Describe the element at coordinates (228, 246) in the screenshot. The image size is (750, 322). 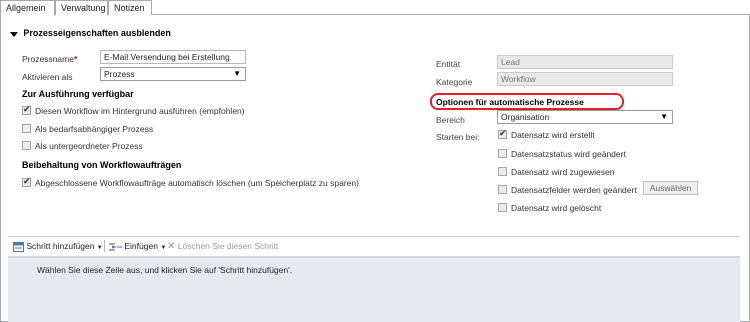
I see `schritt-loeschen-label: Löschen Sie diesen Schritt` at that location.